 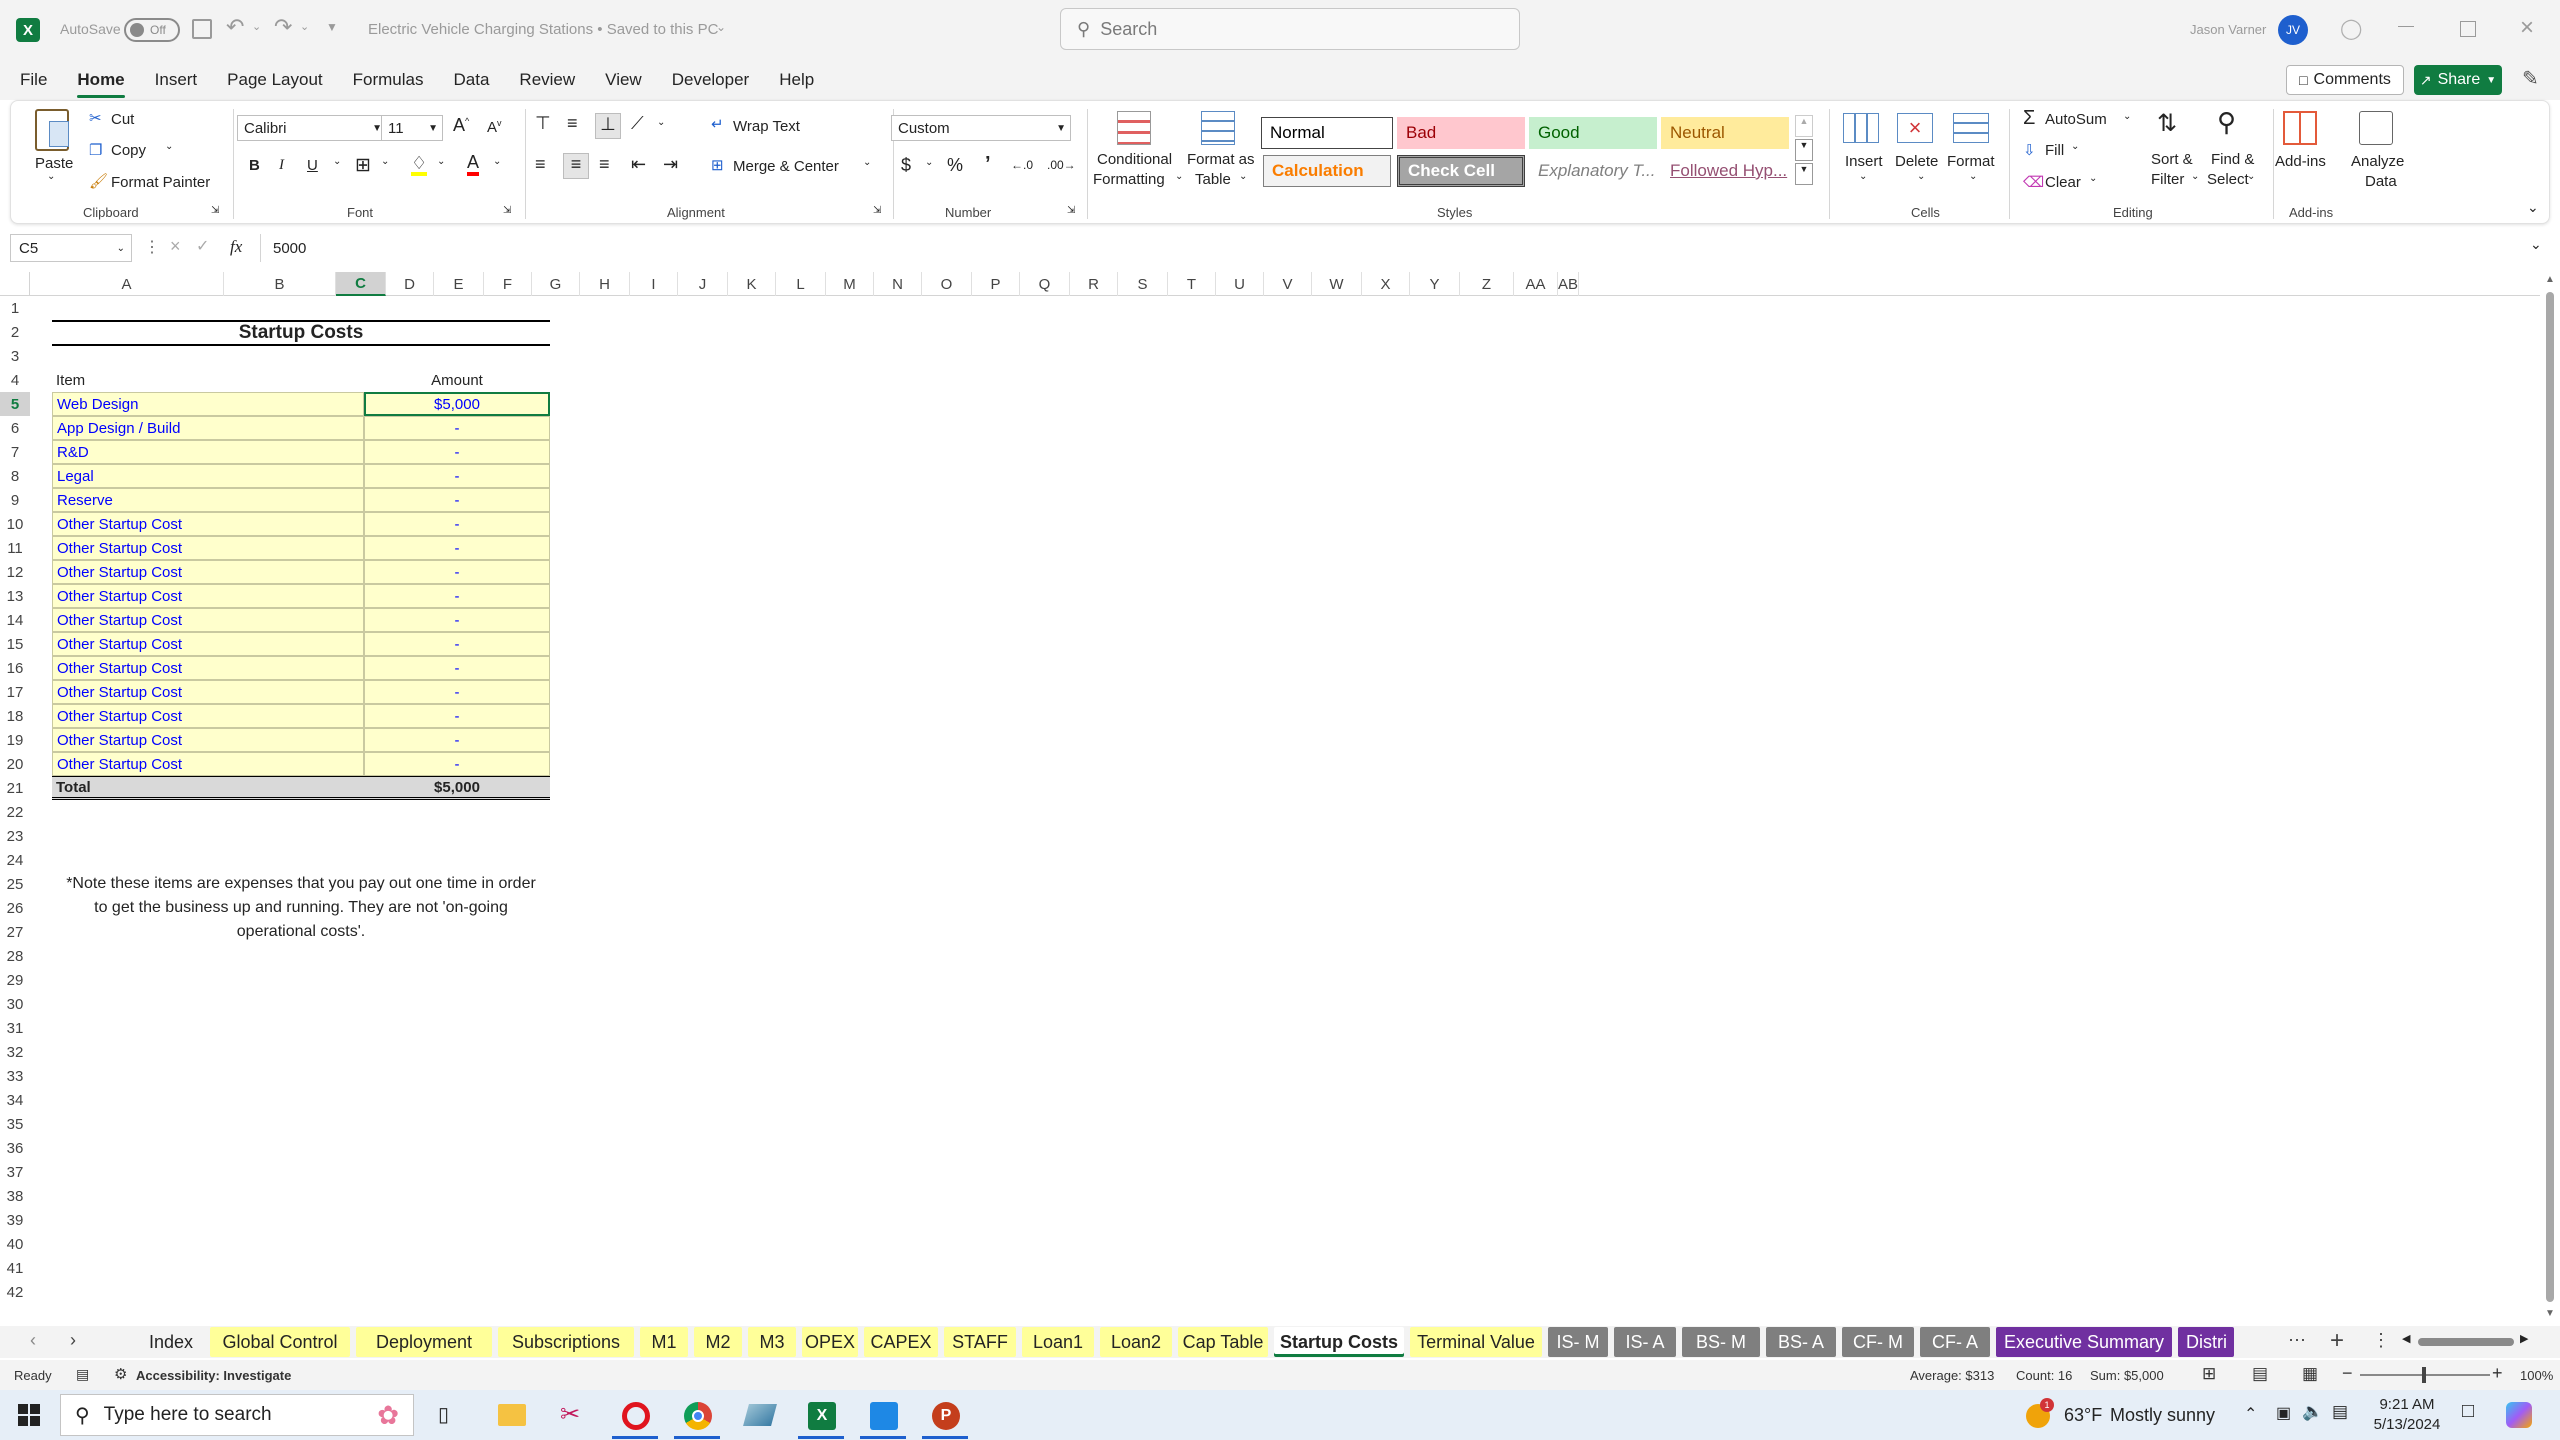 What do you see at coordinates (1593, 133) in the screenshot?
I see `style-good: Good` at bounding box center [1593, 133].